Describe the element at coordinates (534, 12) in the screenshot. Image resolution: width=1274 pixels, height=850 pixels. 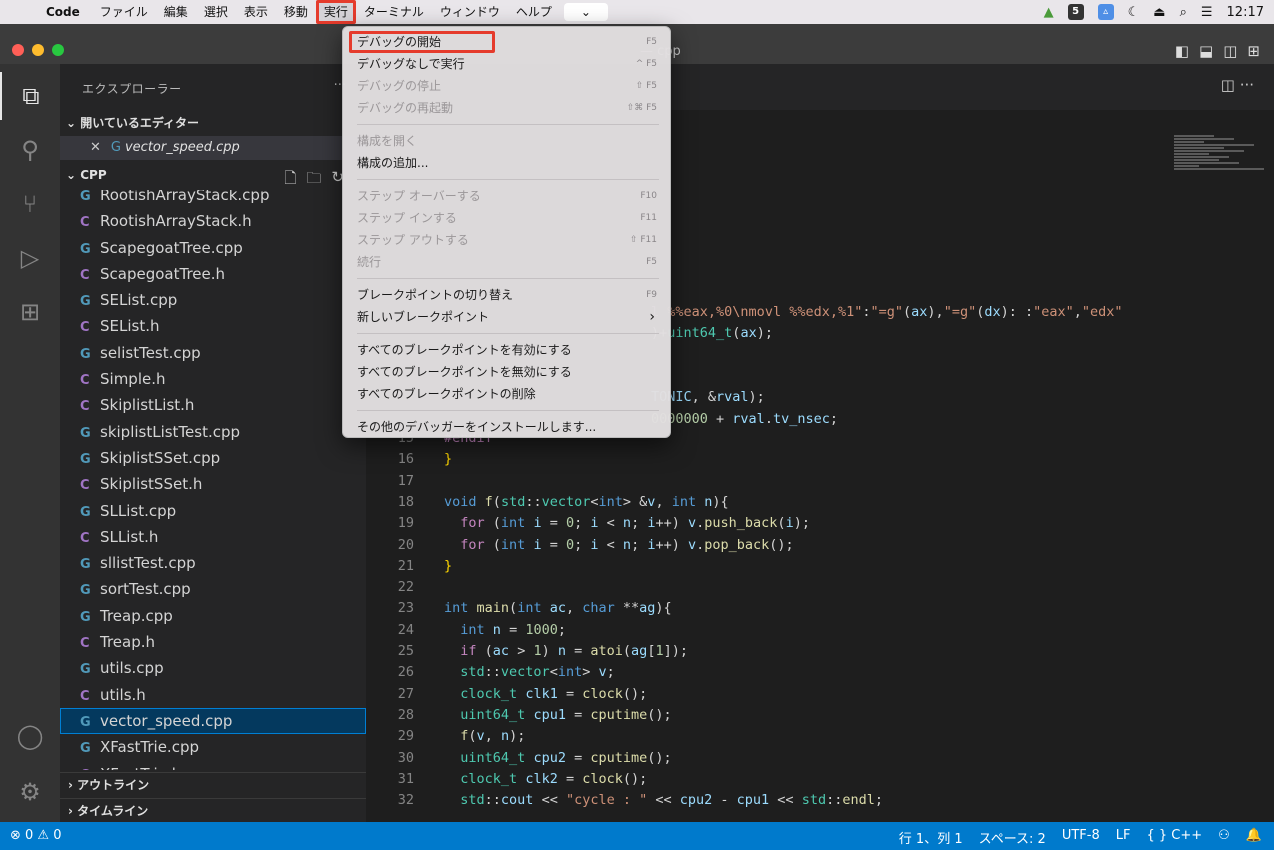
I see `menu-help: ヘルプ` at that location.